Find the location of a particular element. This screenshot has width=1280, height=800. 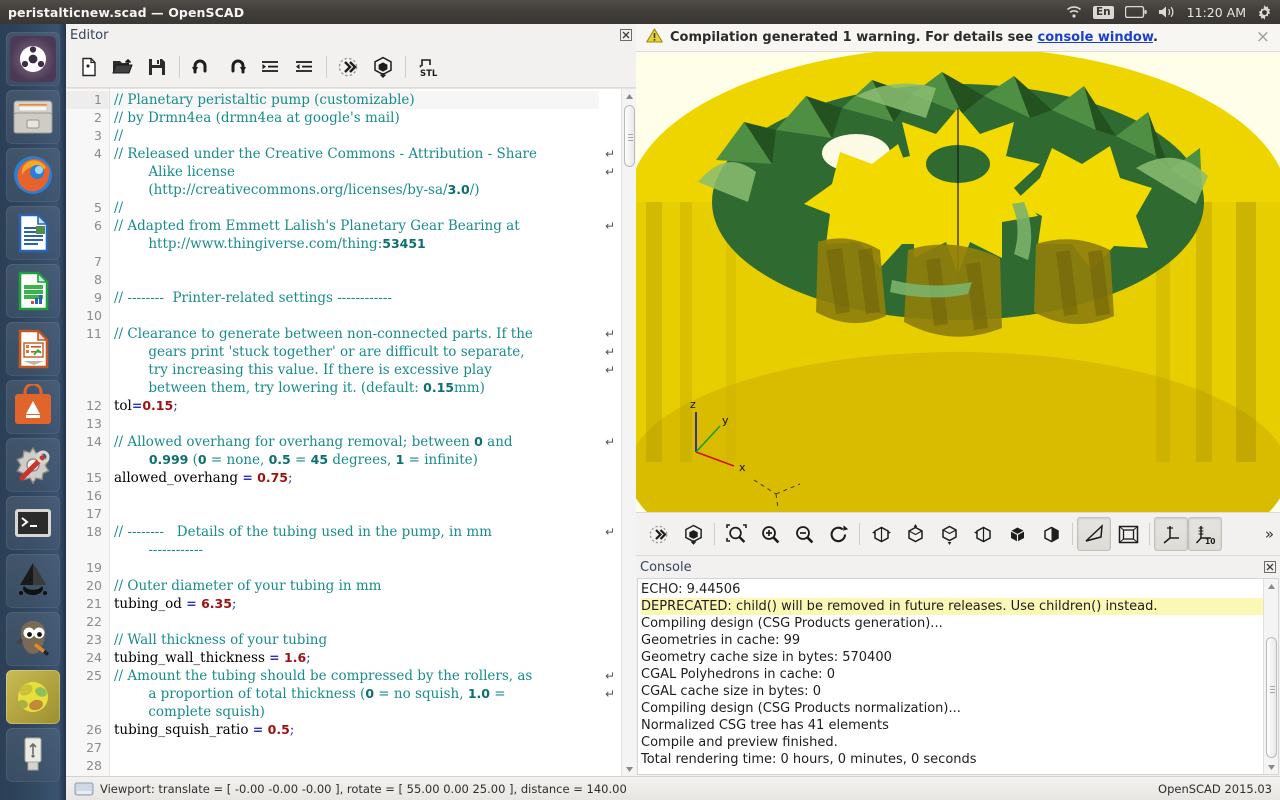

save-file-button is located at coordinates (157, 67).